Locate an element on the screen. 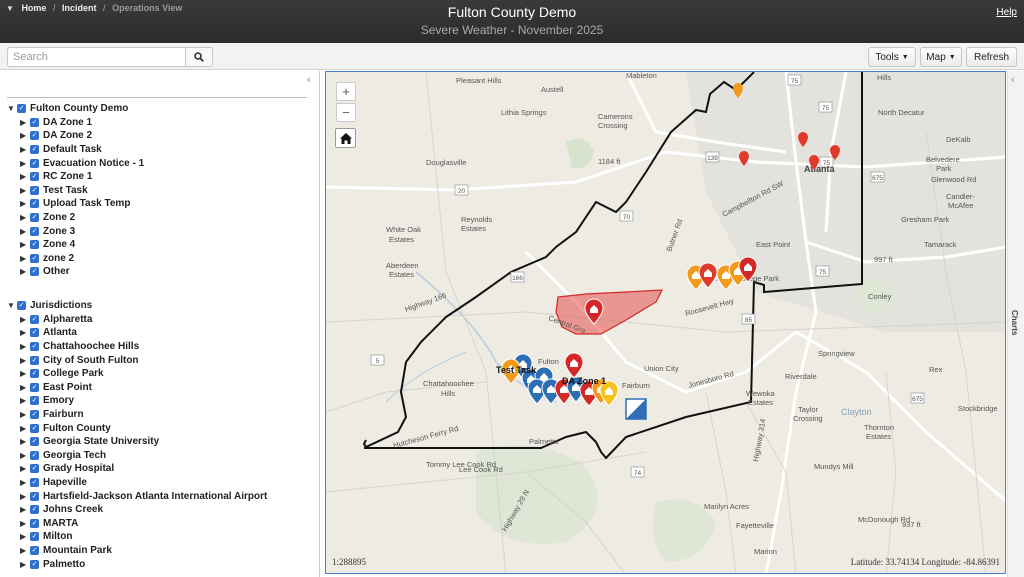 Image resolution: width=1024 pixels, height=577 pixels. jurisdiction-item-row: ▶ ✓ Alpharetta is located at coordinates (143, 320).